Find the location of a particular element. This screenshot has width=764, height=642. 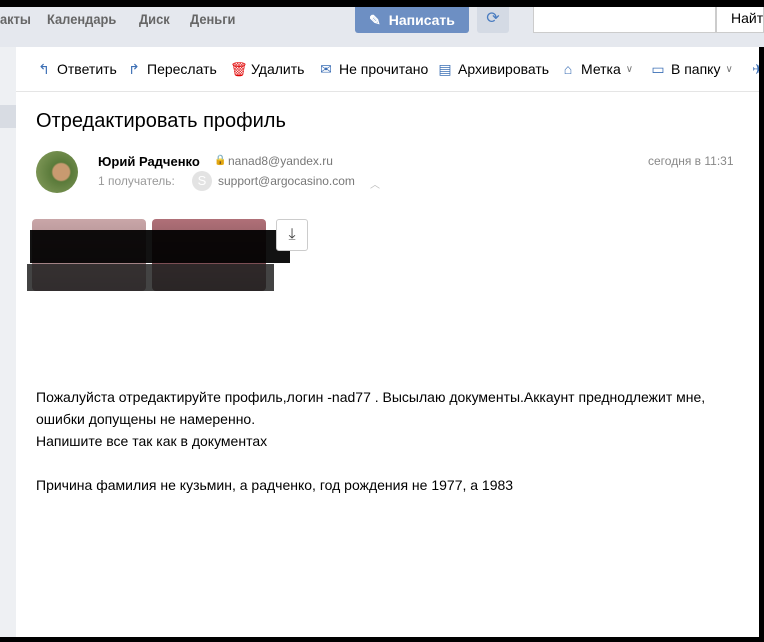

label-label: Метка is located at coordinates (601, 69).